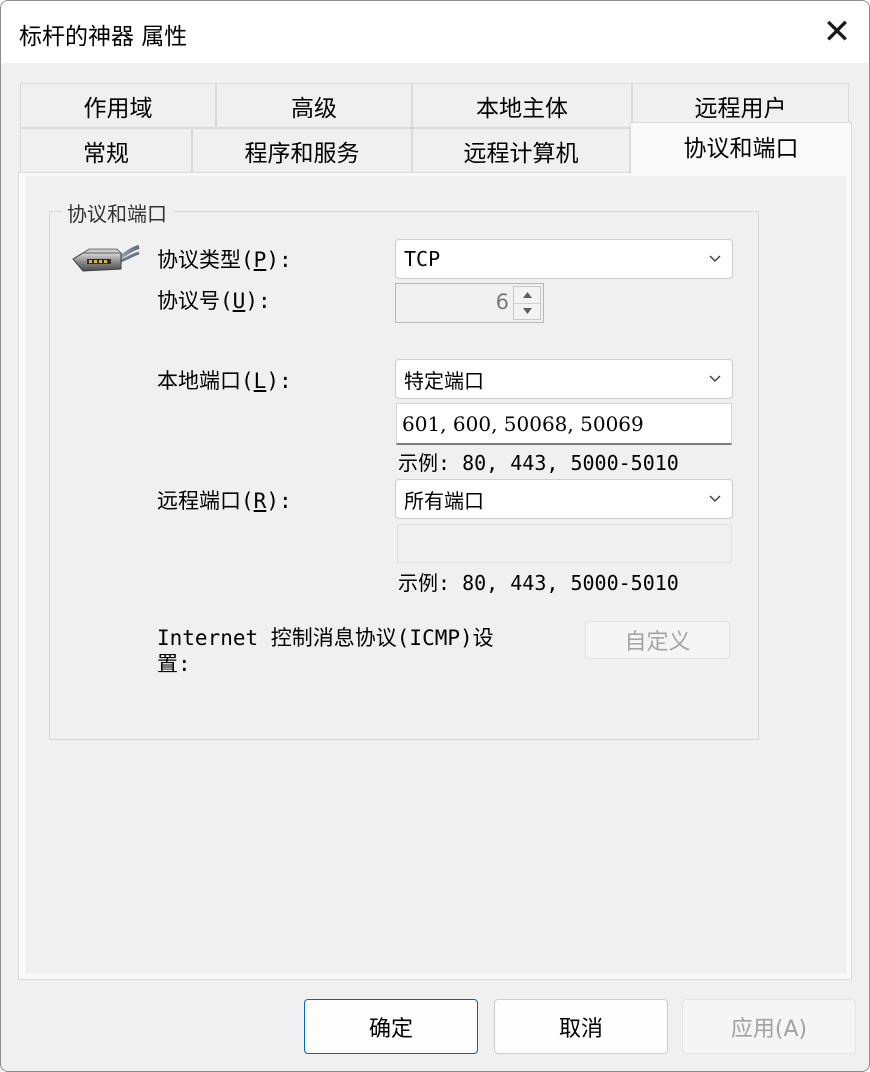 This screenshot has width=870, height=1072. What do you see at coordinates (224, 260) in the screenshot?
I see `protocol-type-label: 协议类型(P):` at bounding box center [224, 260].